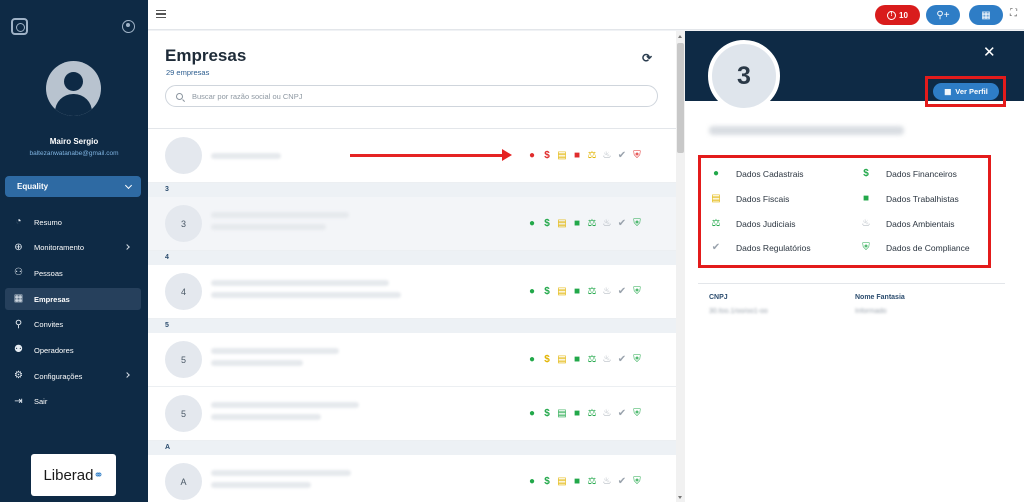  What do you see at coordinates (989, 52) in the screenshot?
I see `close-icon: ✕` at bounding box center [989, 52].